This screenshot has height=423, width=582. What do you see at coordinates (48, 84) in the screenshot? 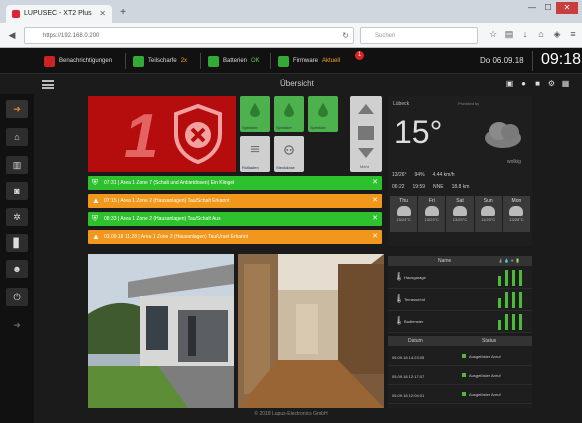
I see `hamburger-menu-icon` at bounding box center [48, 84].